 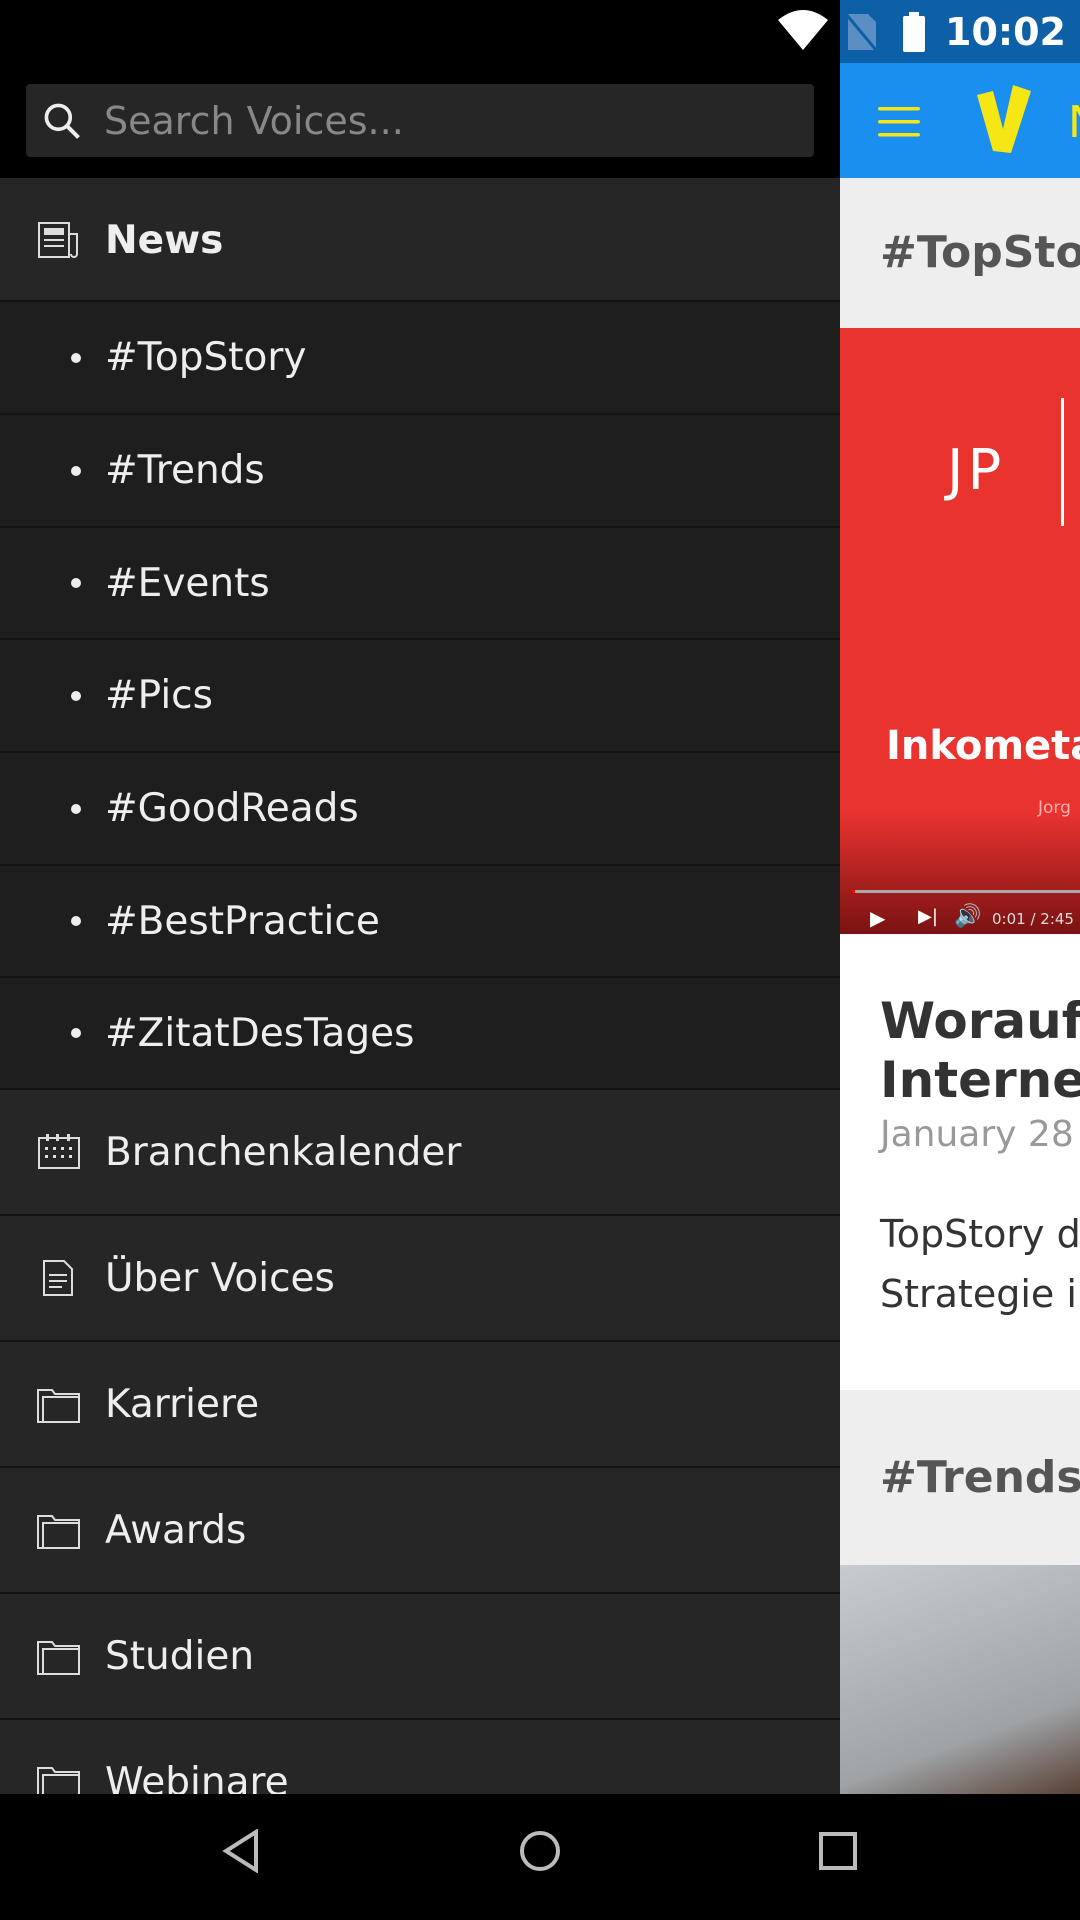 What do you see at coordinates (1062, 462) in the screenshot?
I see `logo-divider` at bounding box center [1062, 462].